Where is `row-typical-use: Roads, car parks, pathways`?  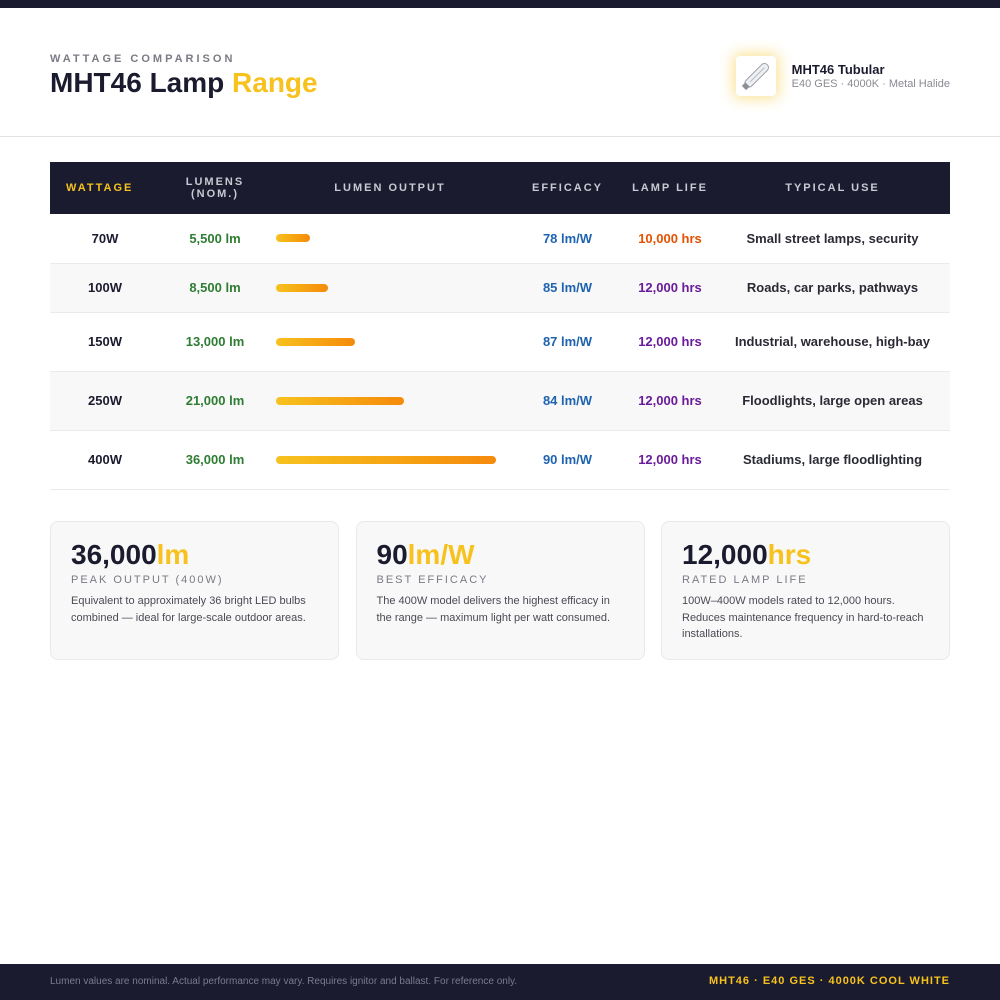
row-typical-use: Roads, car parks, pathways is located at coordinates (832, 287).